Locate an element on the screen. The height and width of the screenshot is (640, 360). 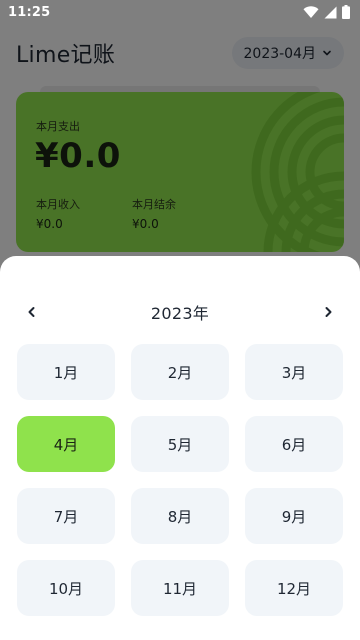
previous-year-button is located at coordinates (32, 312).